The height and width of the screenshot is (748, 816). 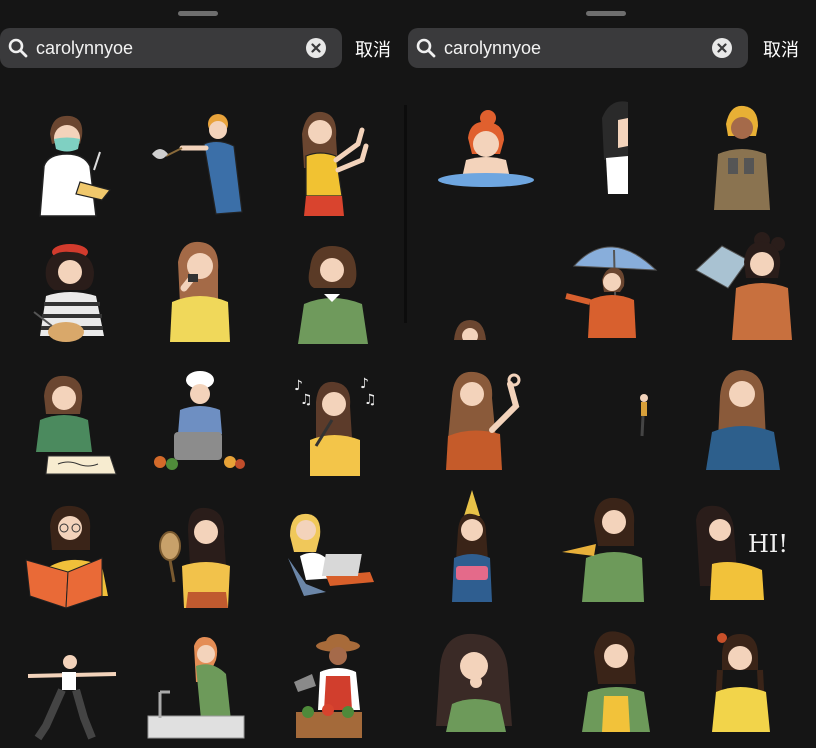 I want to click on sticker-phone-woman, so click(x=198, y=290).